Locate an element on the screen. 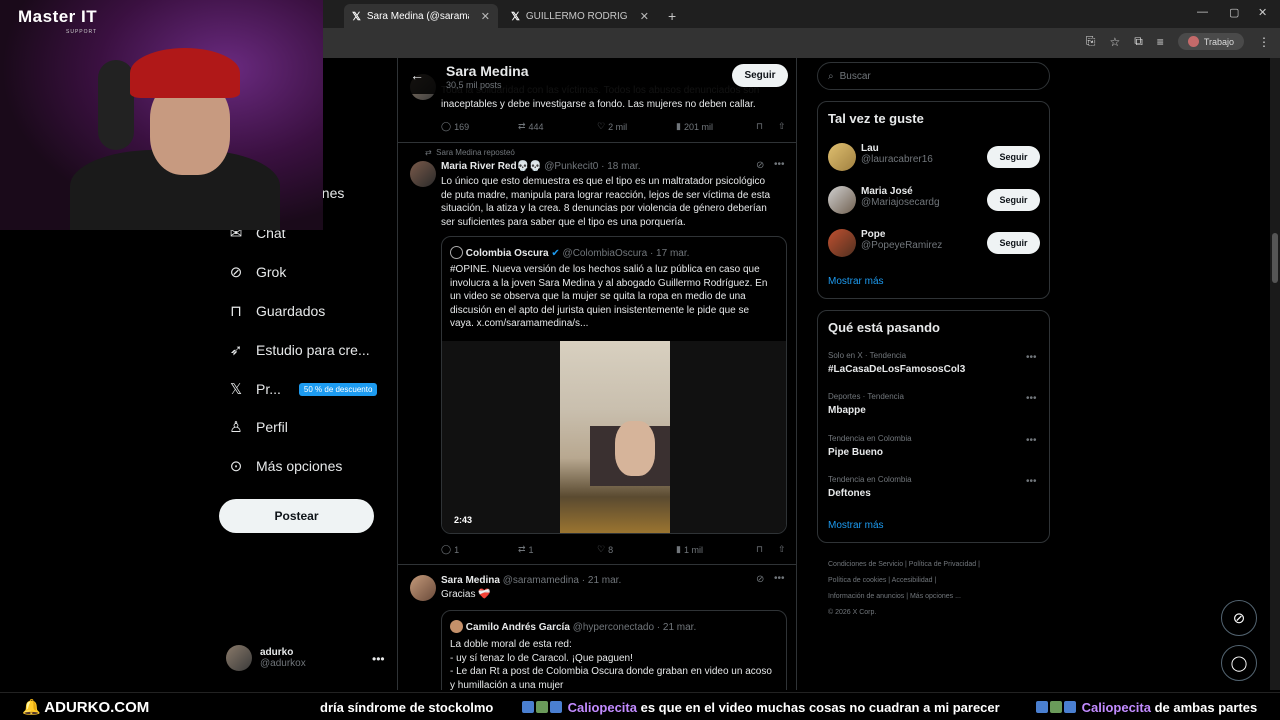 This screenshot has height=720, width=1280. repost-button: ⇄ 1 is located at coordinates (557, 549).